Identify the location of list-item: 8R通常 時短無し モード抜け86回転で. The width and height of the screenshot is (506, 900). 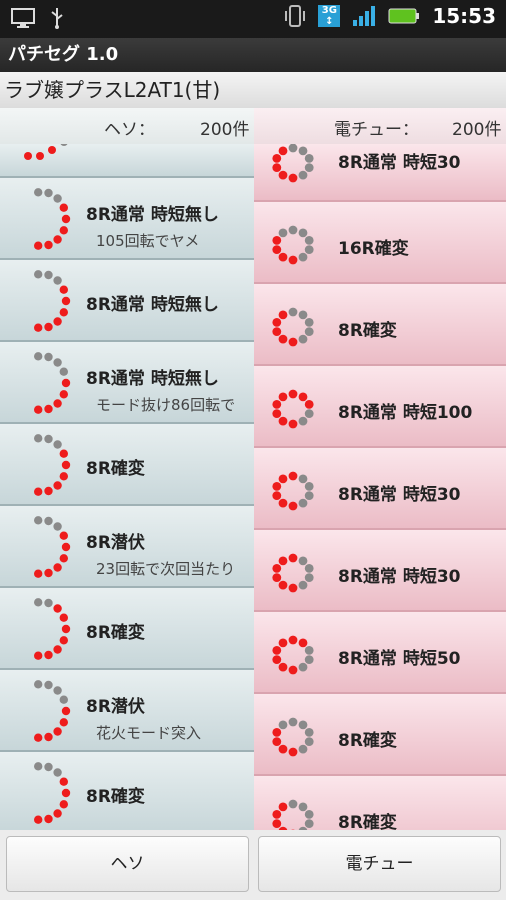
(127, 383).